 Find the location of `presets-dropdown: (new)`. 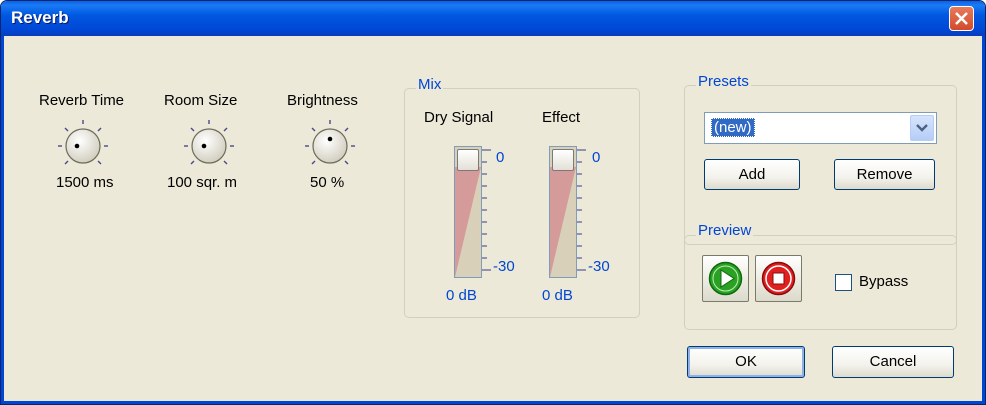

presets-dropdown: (new) is located at coordinates (820, 128).